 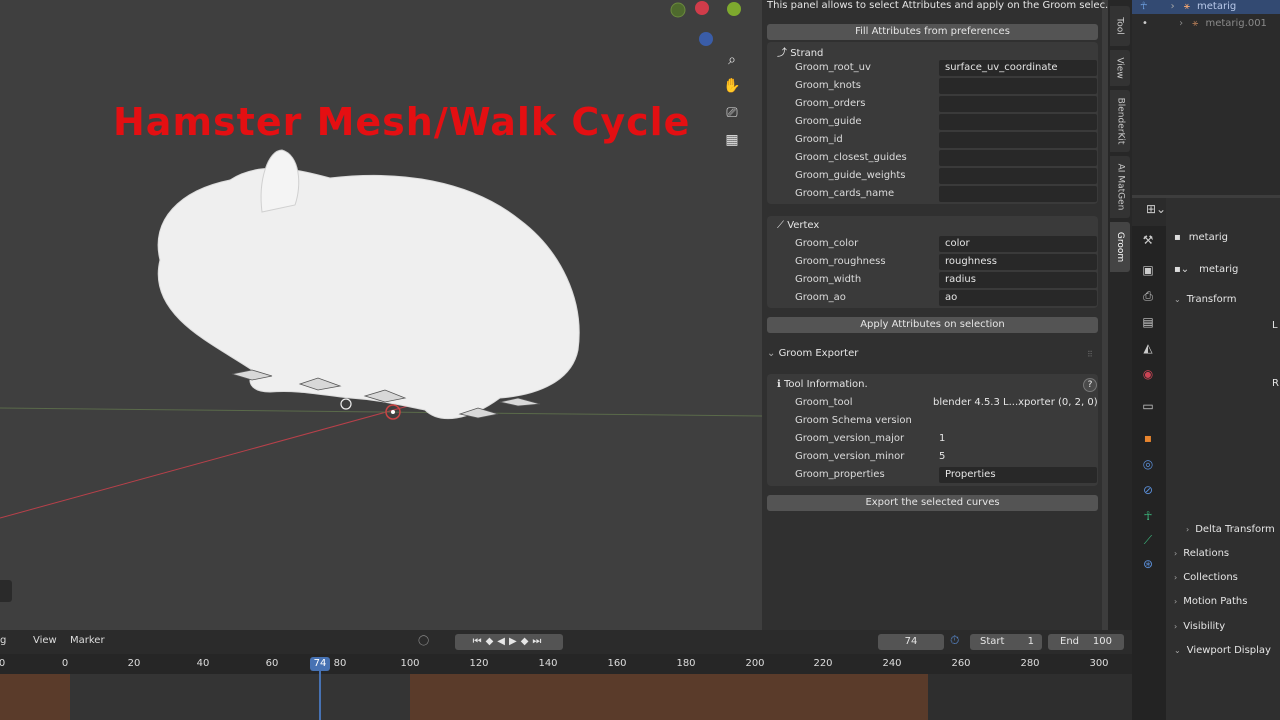 What do you see at coordinates (734, 9) in the screenshot?
I see `gizmo-y` at bounding box center [734, 9].